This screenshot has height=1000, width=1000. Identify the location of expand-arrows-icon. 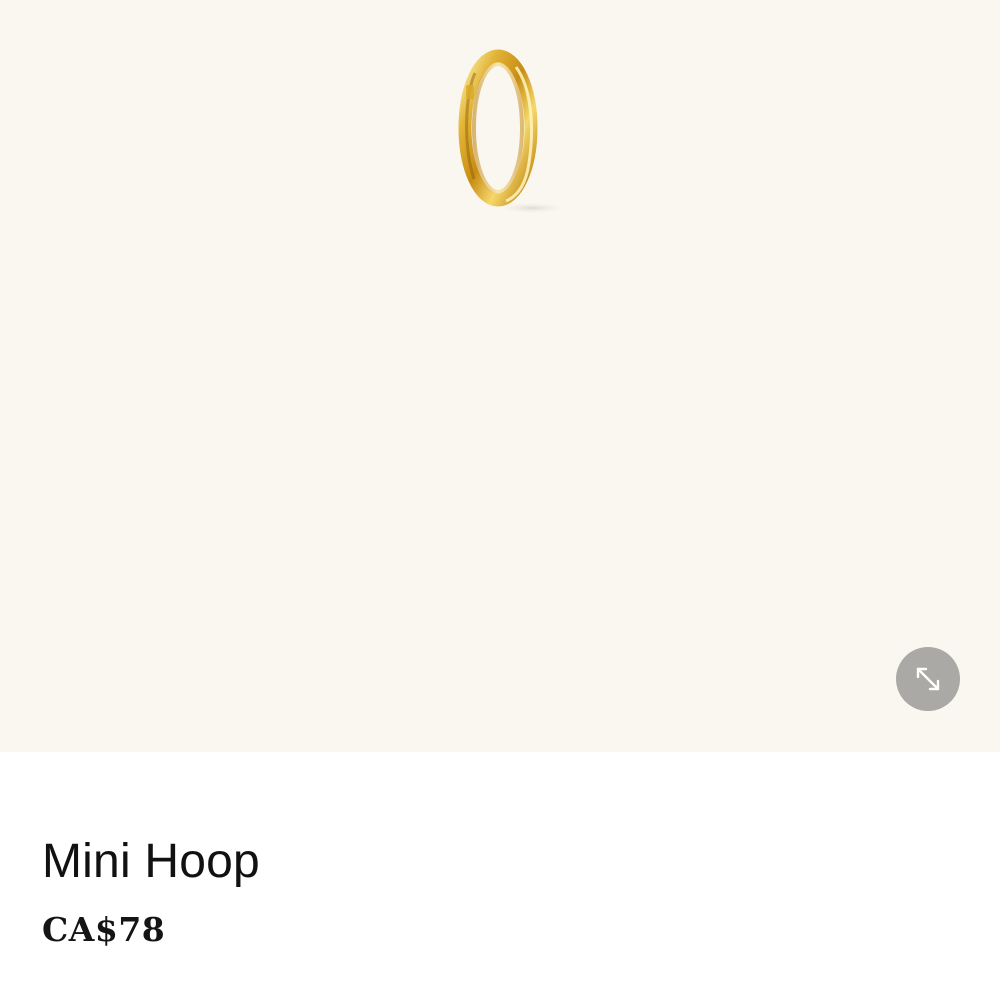
(928, 679).